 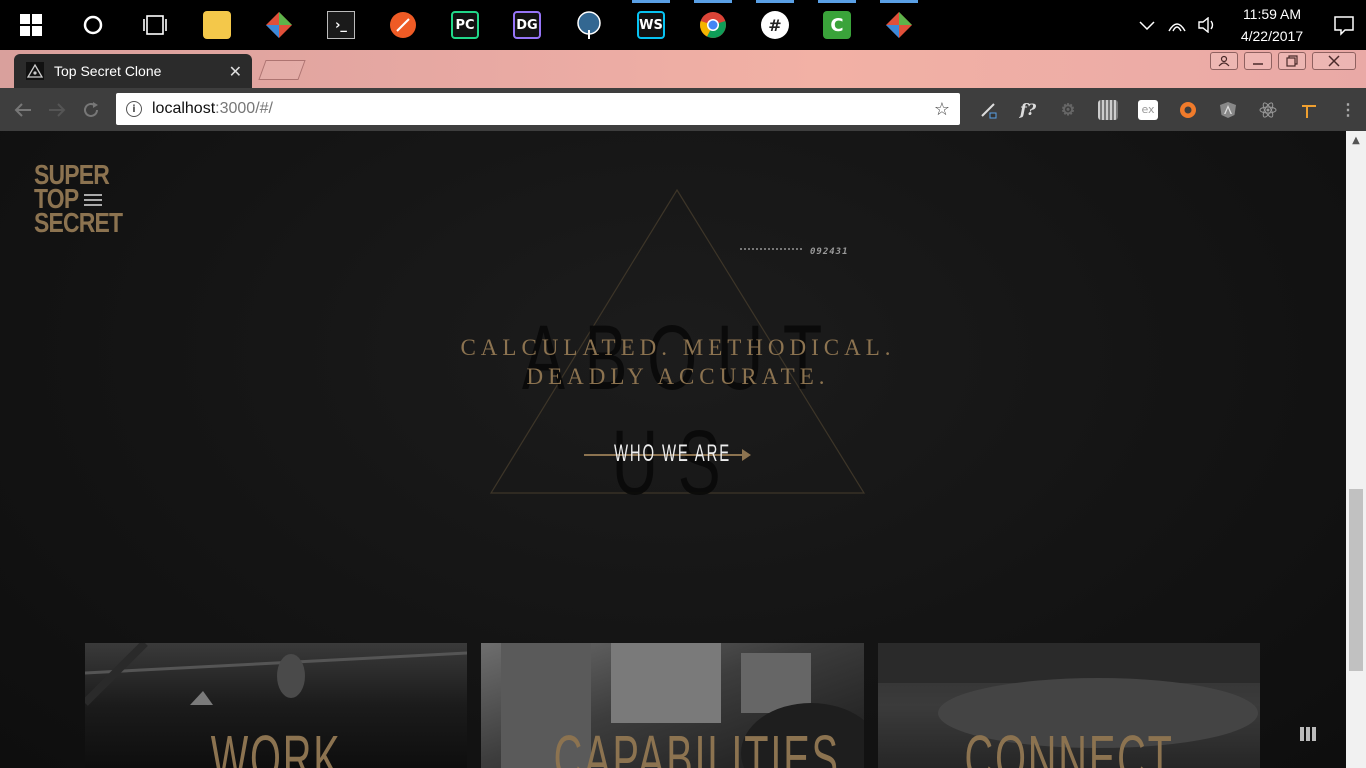 I want to click on taskbar: ›_ PC DG WS # C 11:59 AM 4/22/2017, so click(x=683, y=25).